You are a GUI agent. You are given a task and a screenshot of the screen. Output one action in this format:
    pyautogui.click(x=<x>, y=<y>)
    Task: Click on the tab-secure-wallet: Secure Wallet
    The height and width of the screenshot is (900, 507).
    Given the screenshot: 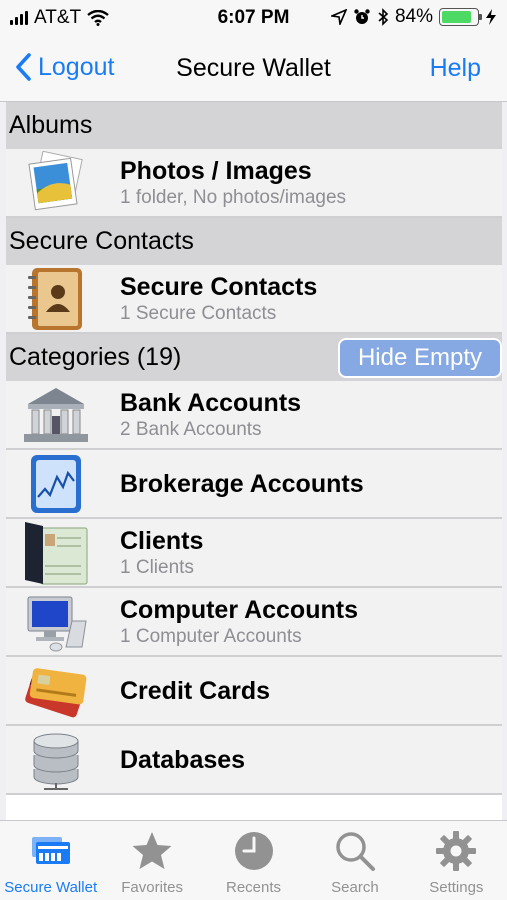 What is the action you would take?
    pyautogui.click(x=50, y=860)
    